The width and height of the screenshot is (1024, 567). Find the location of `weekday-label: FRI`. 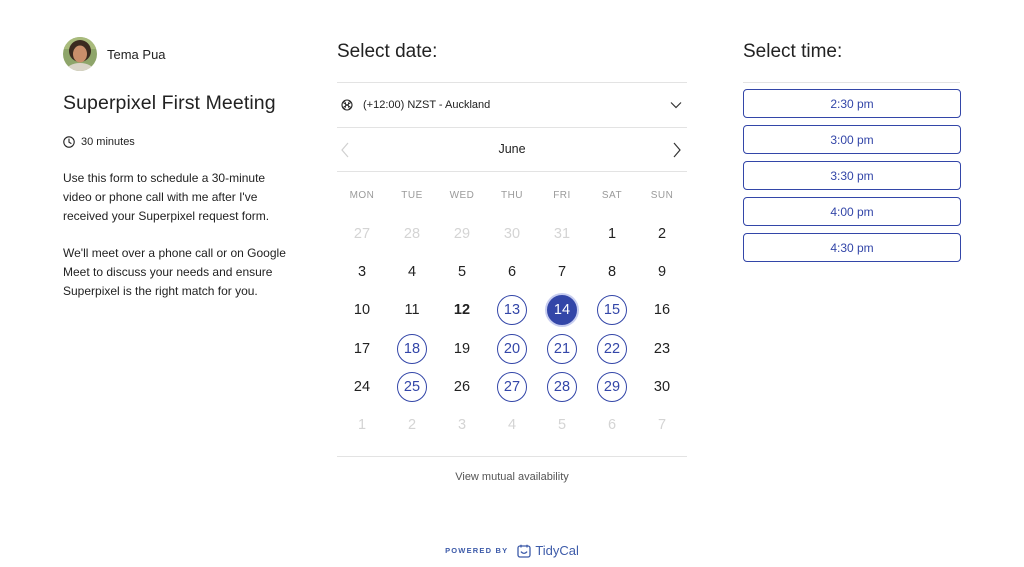

weekday-label: FRI is located at coordinates (562, 195).